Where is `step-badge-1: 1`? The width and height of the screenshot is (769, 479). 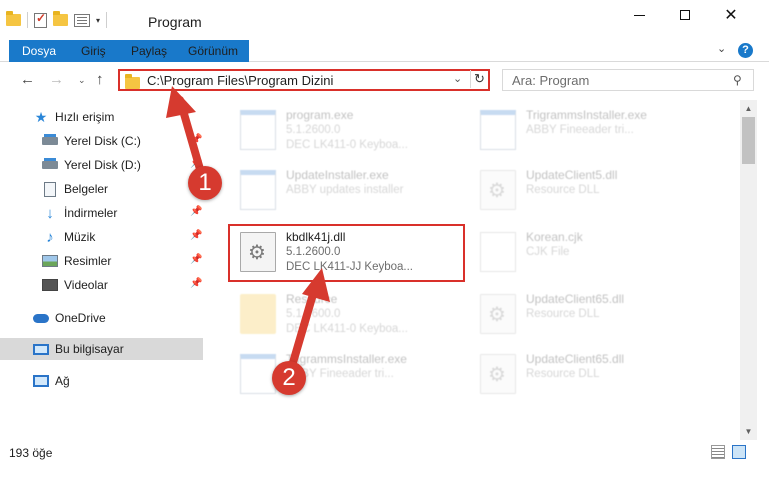 step-badge-1: 1 is located at coordinates (205, 183).